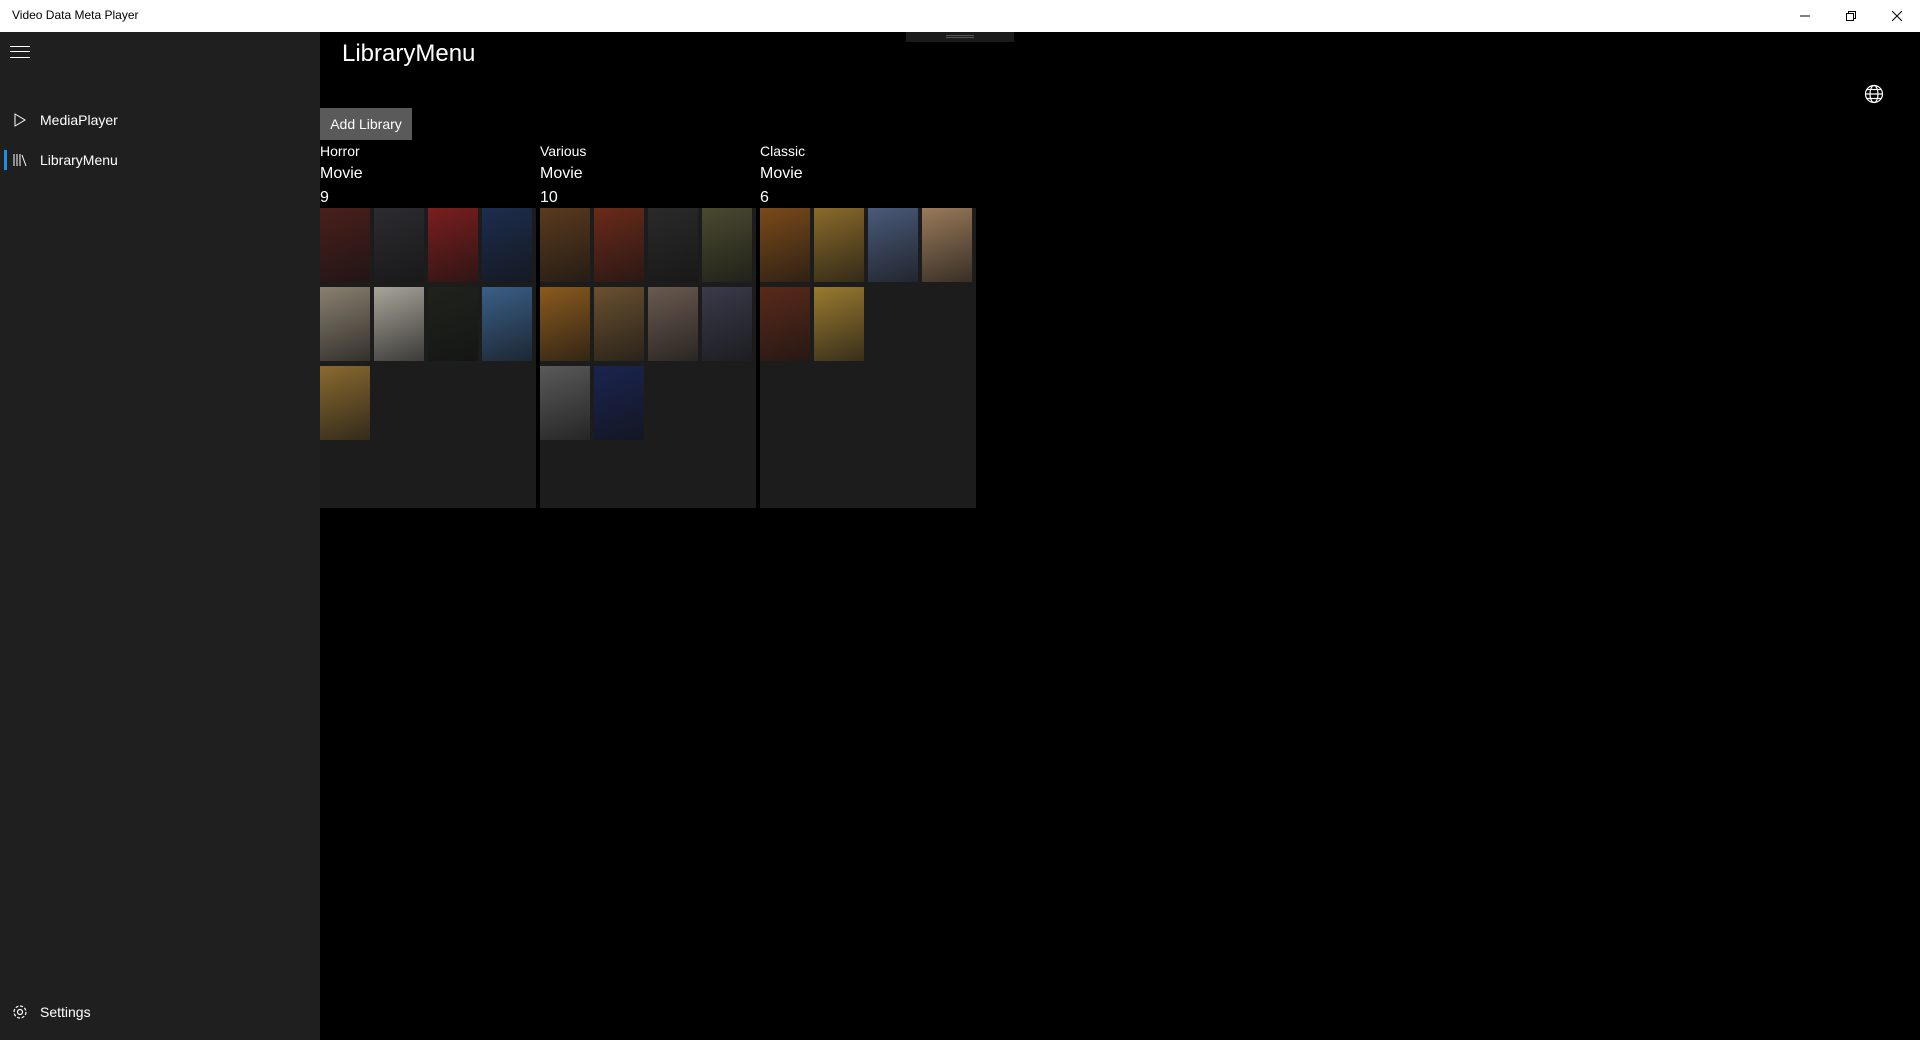 The height and width of the screenshot is (1040, 1920). I want to click on add-library-button: Add Library, so click(366, 124).